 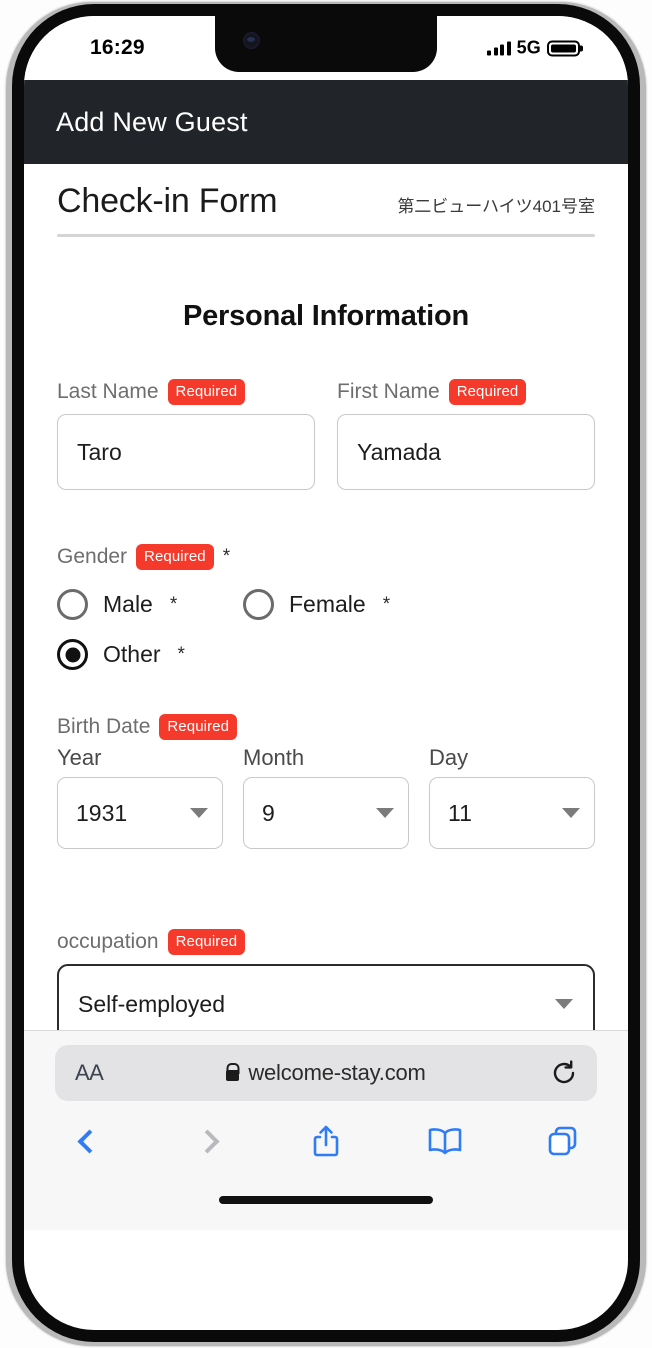 What do you see at coordinates (326, 122) in the screenshot?
I see `app-header: Add New Guest` at bounding box center [326, 122].